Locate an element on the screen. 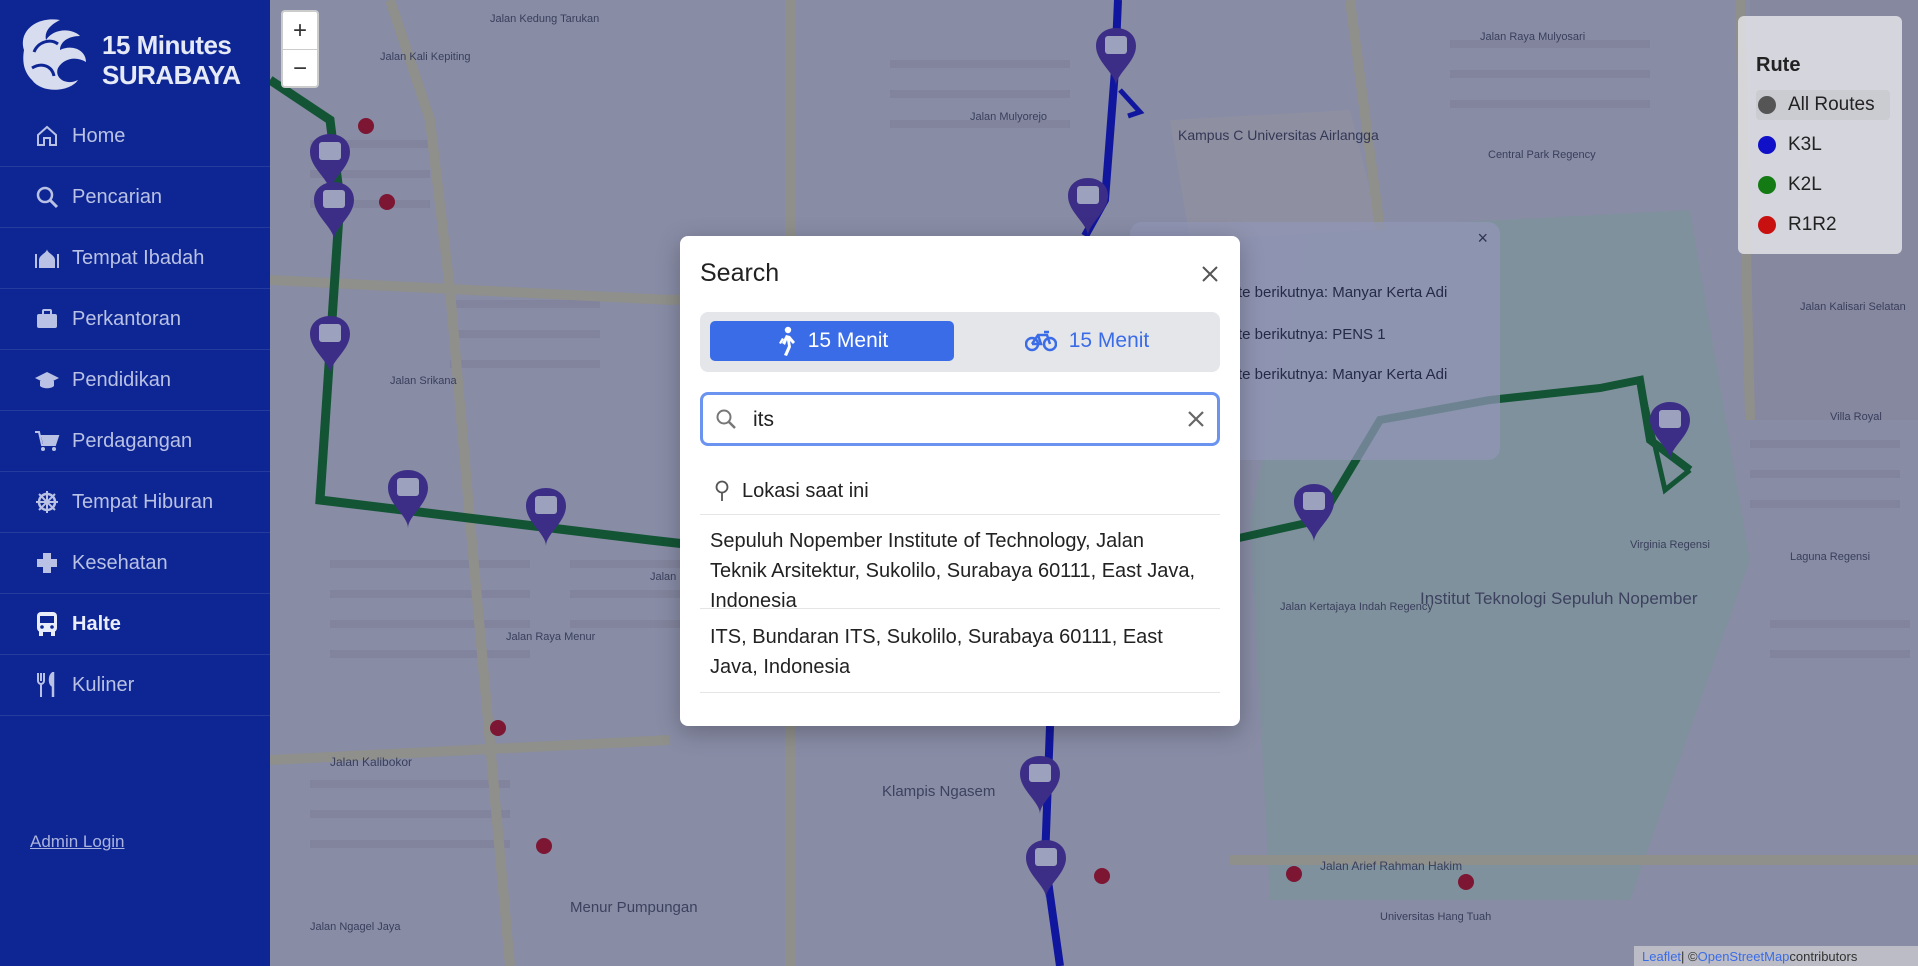 The image size is (1918, 966). legend-item-label: K2L is located at coordinates (1805, 184).